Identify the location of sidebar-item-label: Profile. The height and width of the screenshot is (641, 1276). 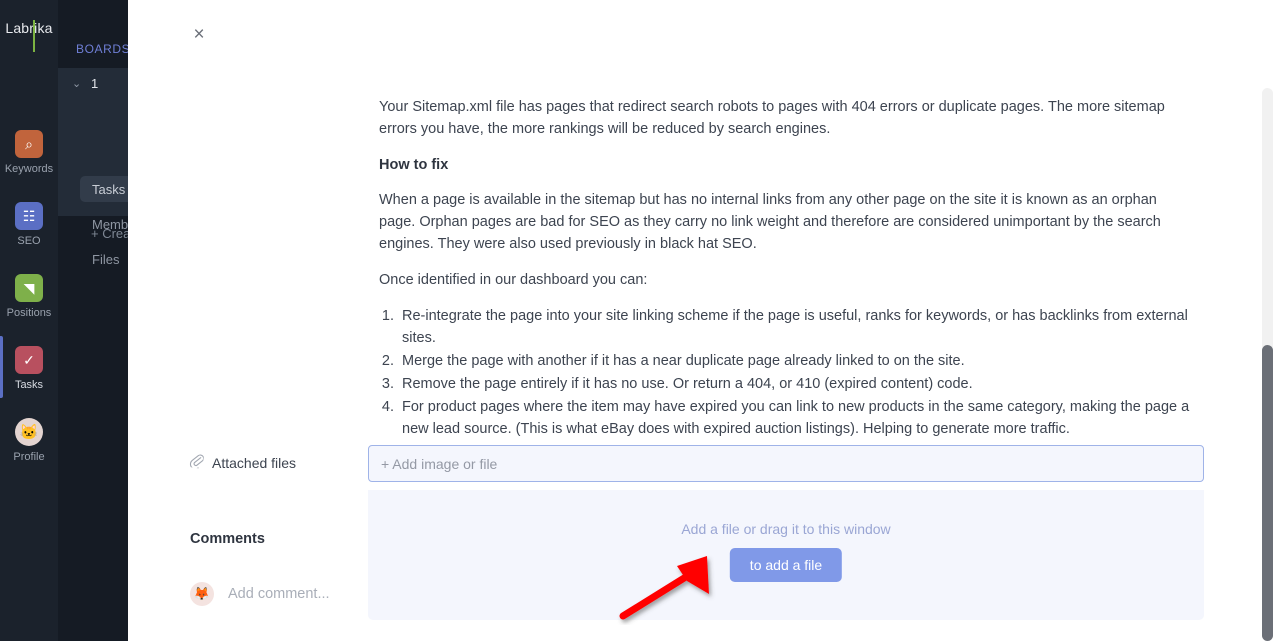
(29, 457).